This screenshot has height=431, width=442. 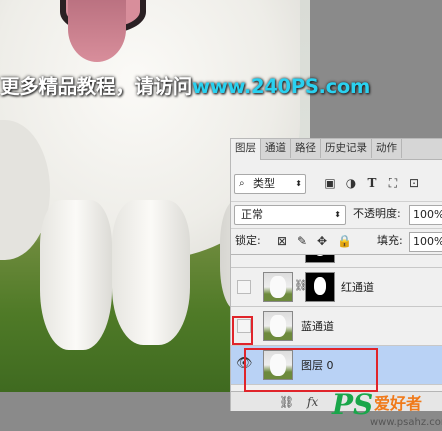 I want to click on smart-object-filter-icon: ⊡, so click(x=414, y=183).